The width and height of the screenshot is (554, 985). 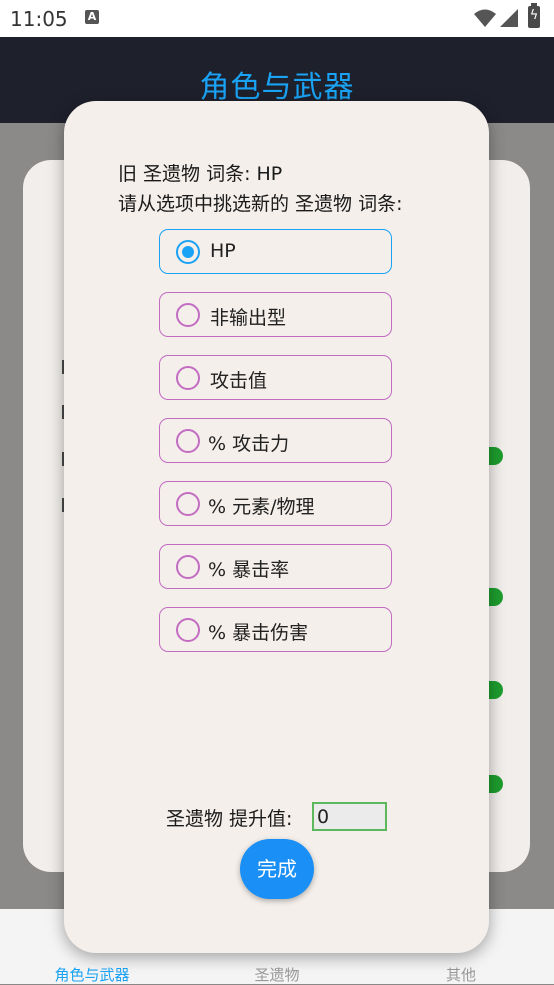 What do you see at coordinates (188, 252) in the screenshot?
I see `radio-selected-icon` at bounding box center [188, 252].